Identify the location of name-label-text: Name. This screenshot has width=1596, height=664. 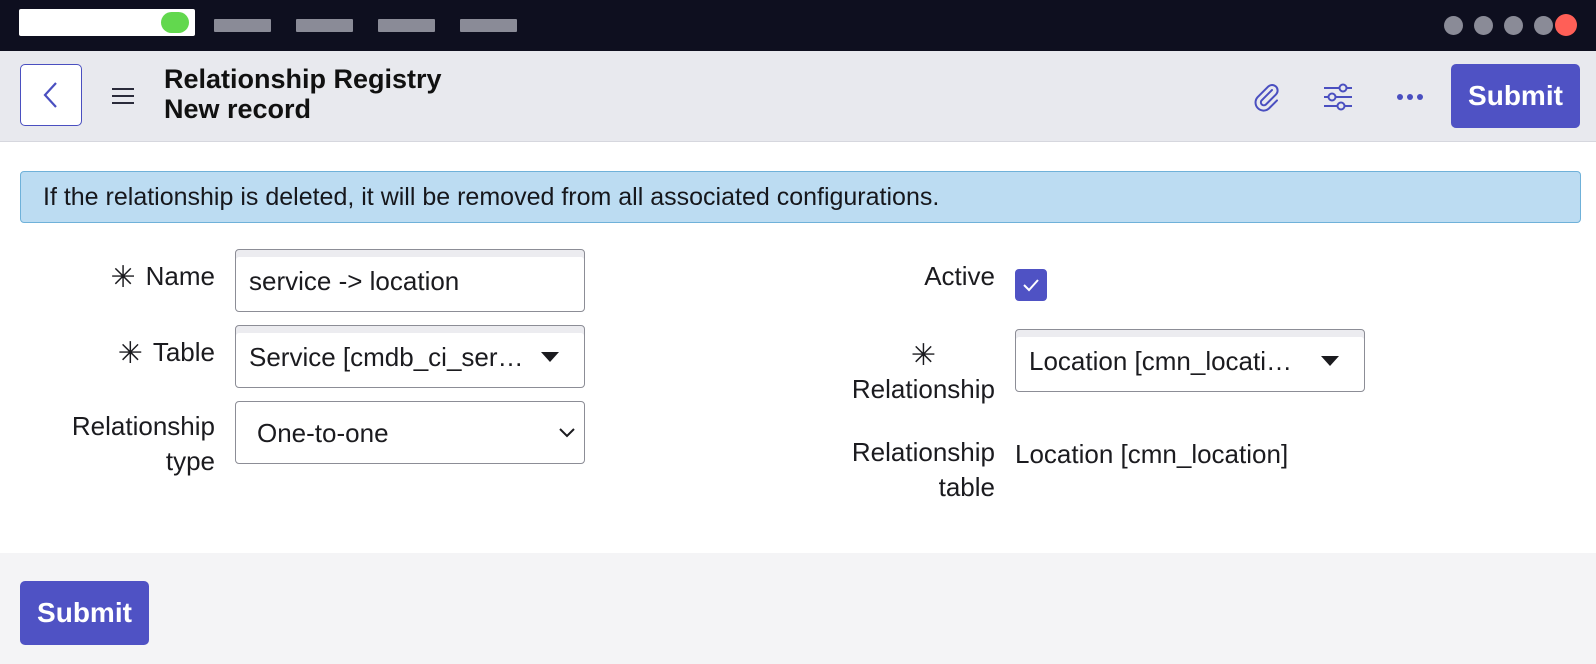
(180, 276).